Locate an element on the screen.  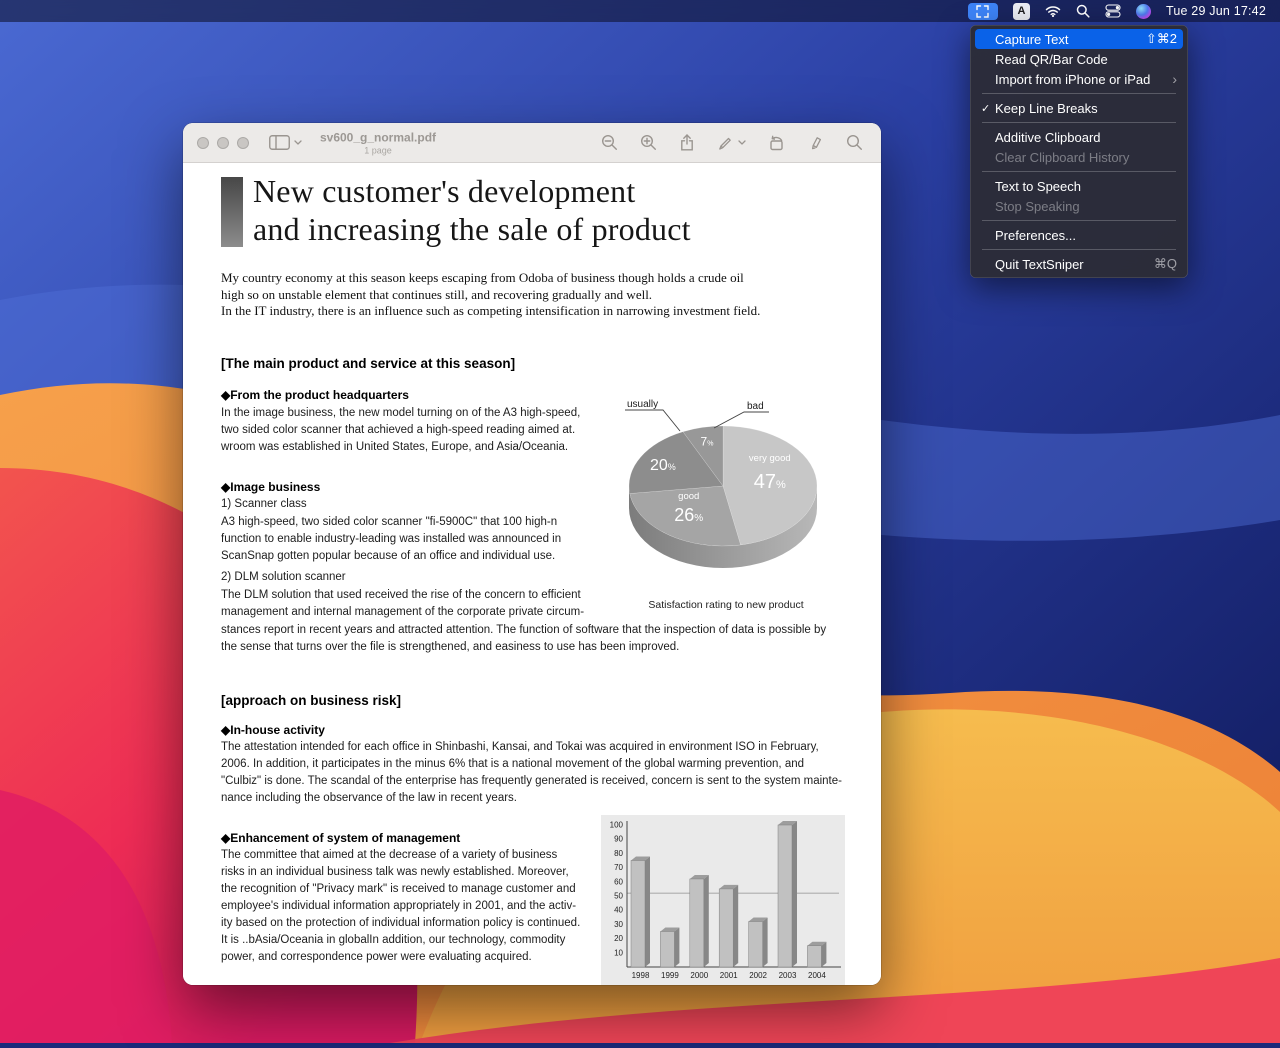
svg-text: 2001 is located at coordinates (729, 975).